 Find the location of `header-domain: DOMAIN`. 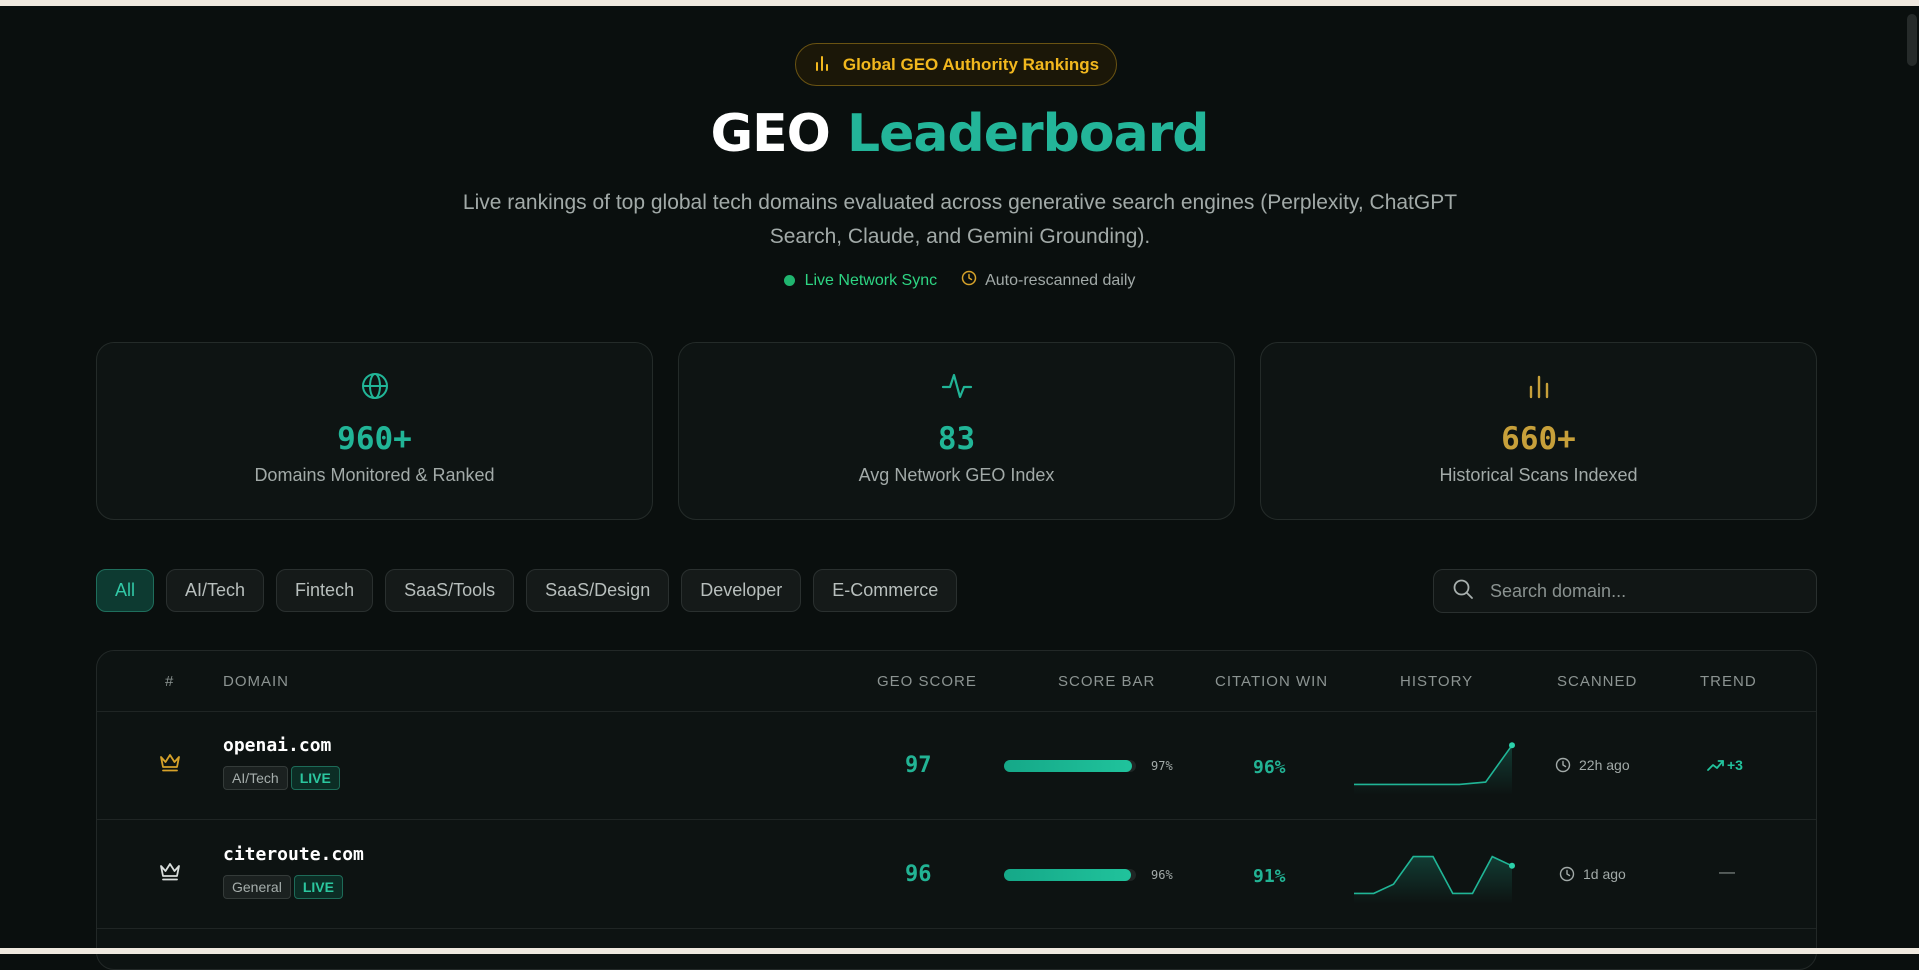

header-domain: DOMAIN is located at coordinates (256, 681).